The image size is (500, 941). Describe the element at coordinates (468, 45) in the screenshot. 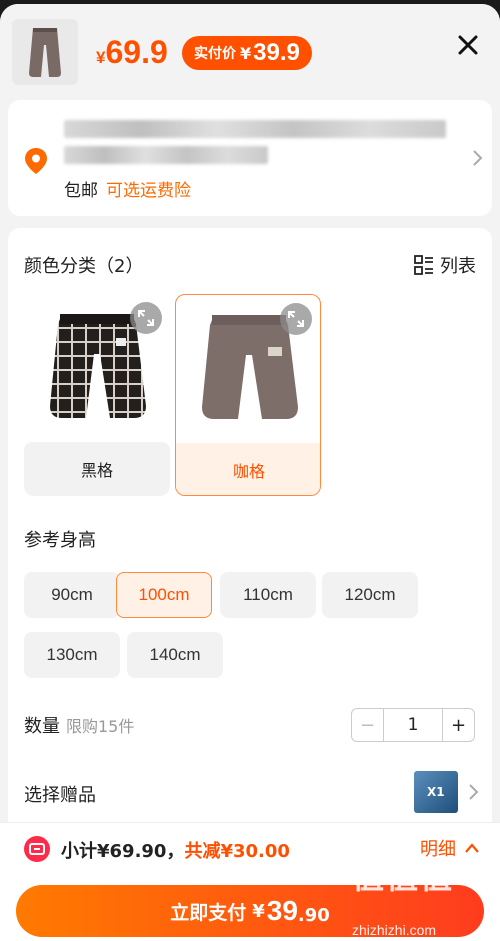

I see `close-icon` at that location.